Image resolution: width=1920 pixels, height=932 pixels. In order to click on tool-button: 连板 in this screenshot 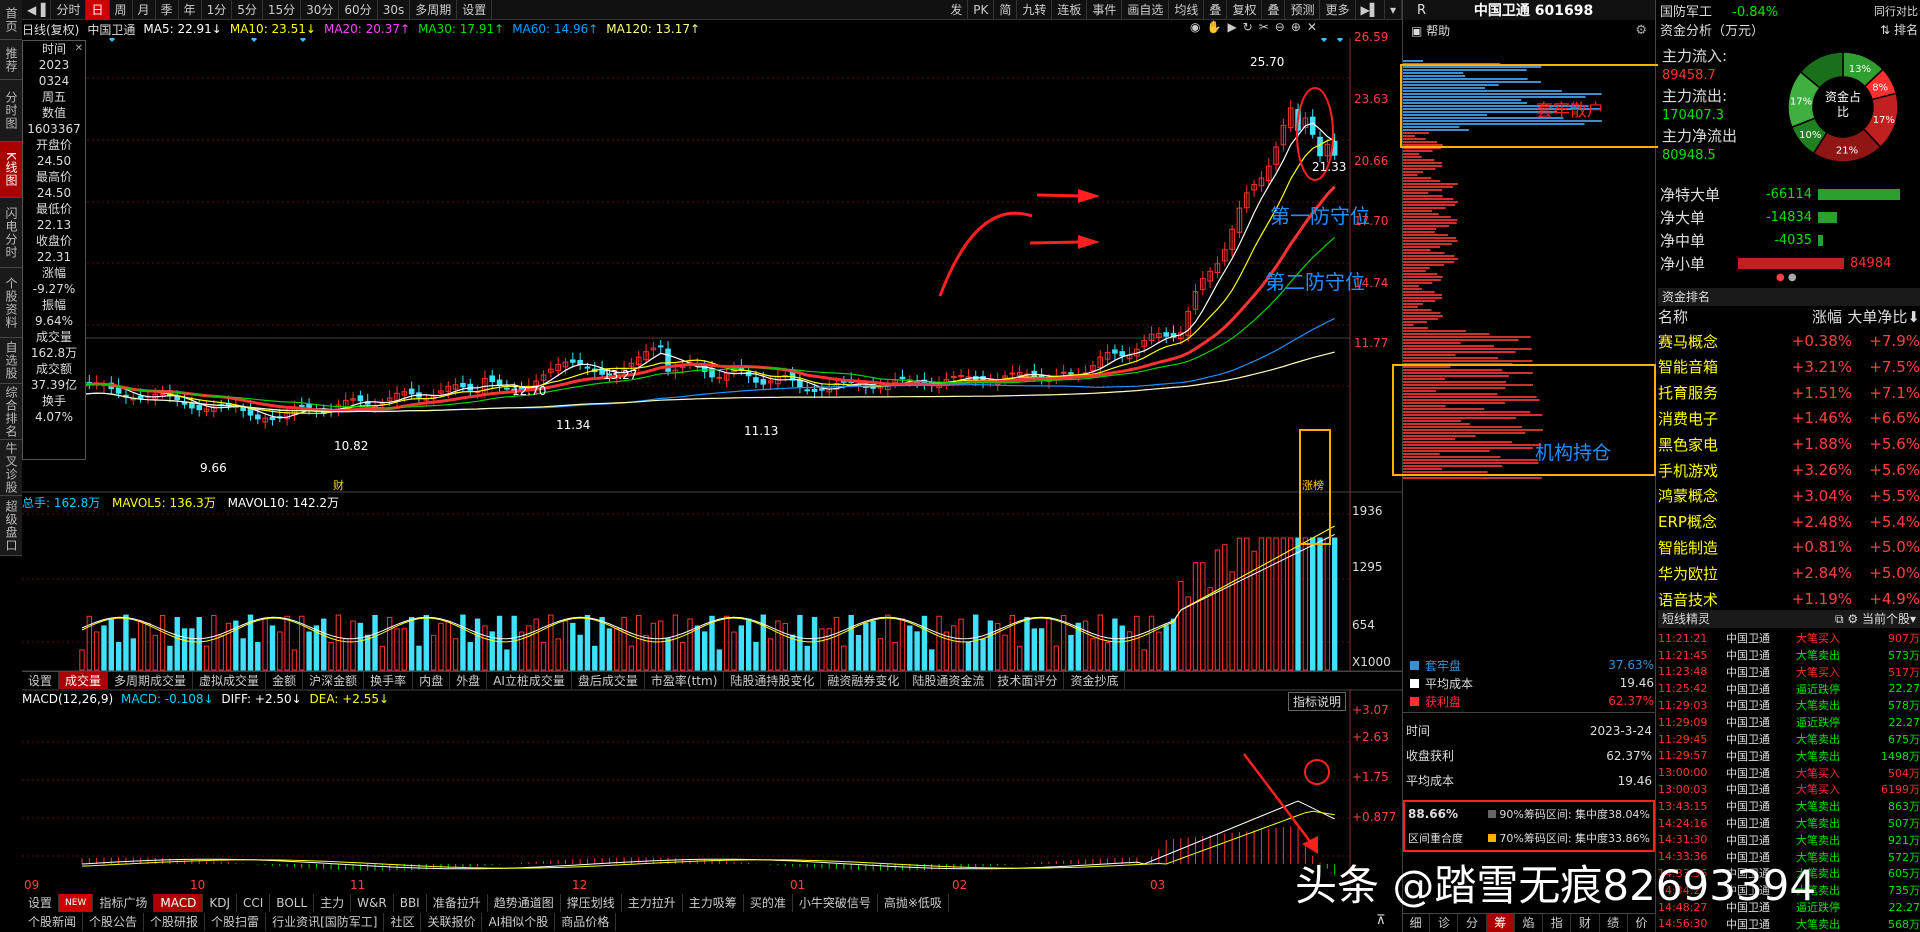, I will do `click(1070, 10)`.